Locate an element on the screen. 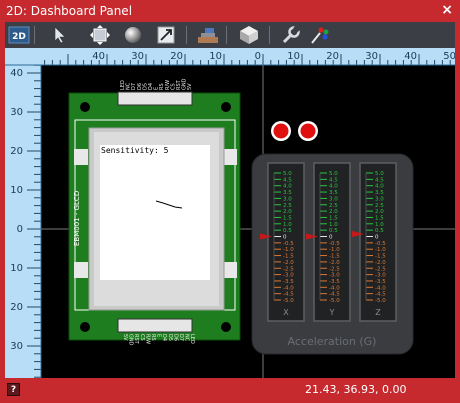 The image size is (460, 403). resize-icon is located at coordinates (166, 35).